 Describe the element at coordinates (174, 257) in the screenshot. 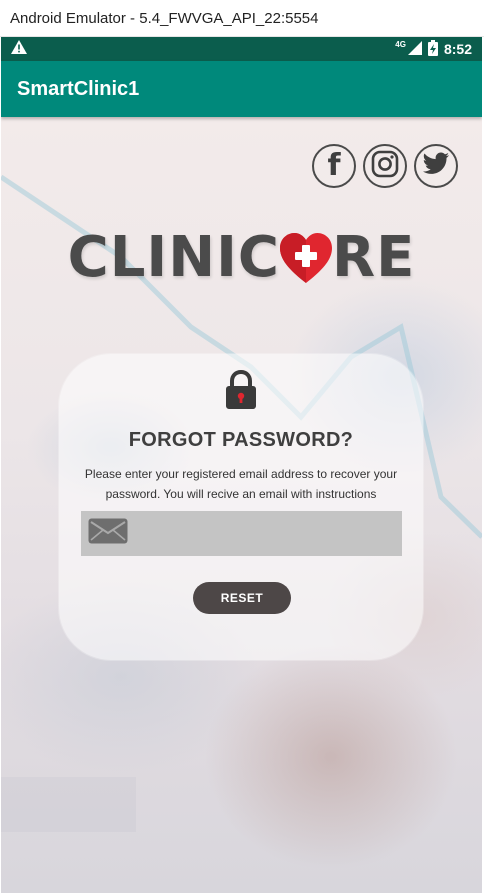

I see `logo-text-left: CLINIC` at that location.